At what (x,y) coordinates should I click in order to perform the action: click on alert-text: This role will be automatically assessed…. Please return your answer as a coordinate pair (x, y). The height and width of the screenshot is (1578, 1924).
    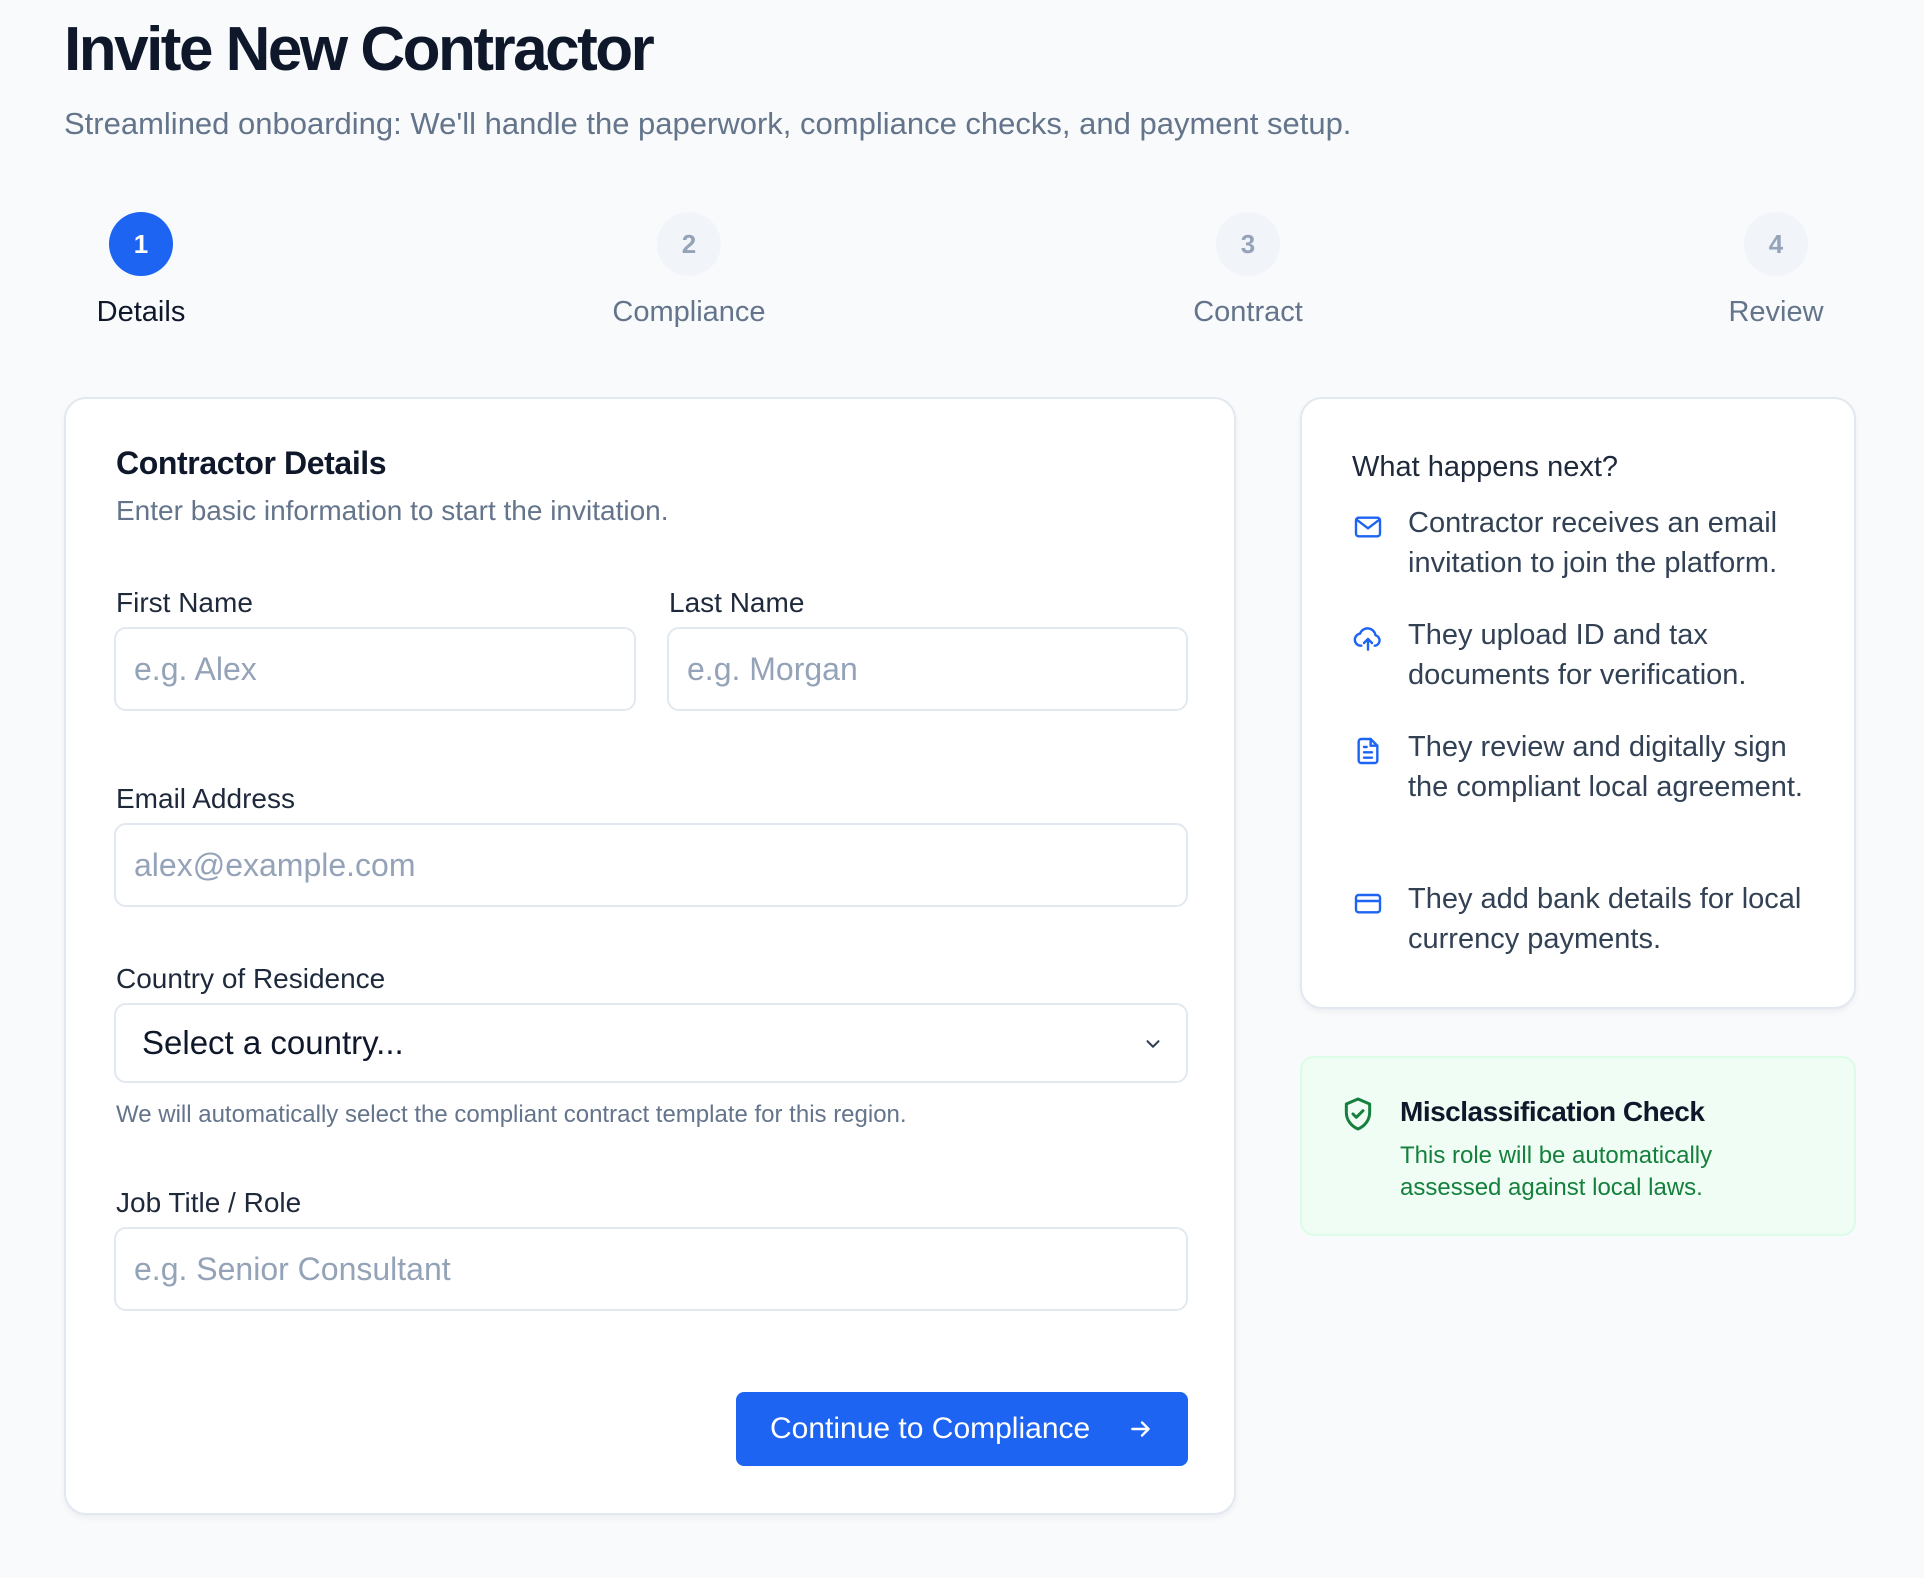
    Looking at the image, I should click on (1556, 1171).